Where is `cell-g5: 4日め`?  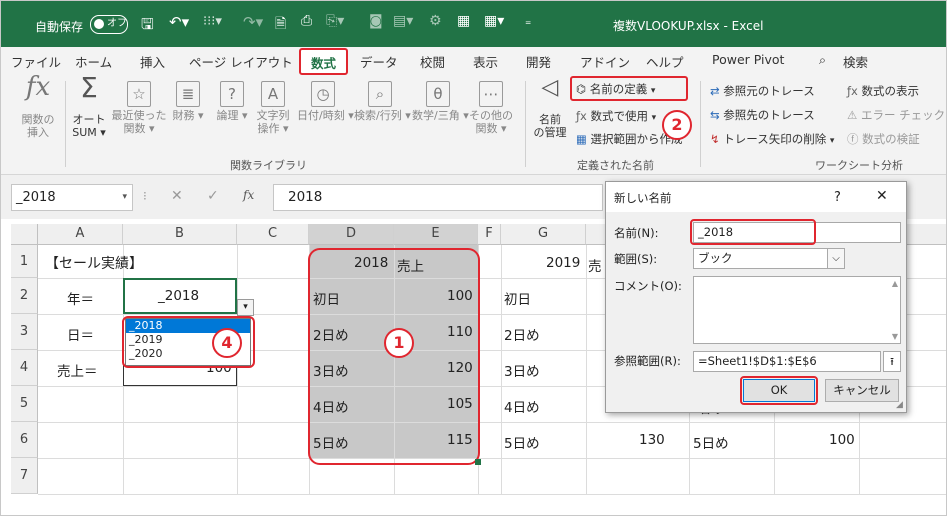
cell-g5: 4日め is located at coordinates (522, 406).